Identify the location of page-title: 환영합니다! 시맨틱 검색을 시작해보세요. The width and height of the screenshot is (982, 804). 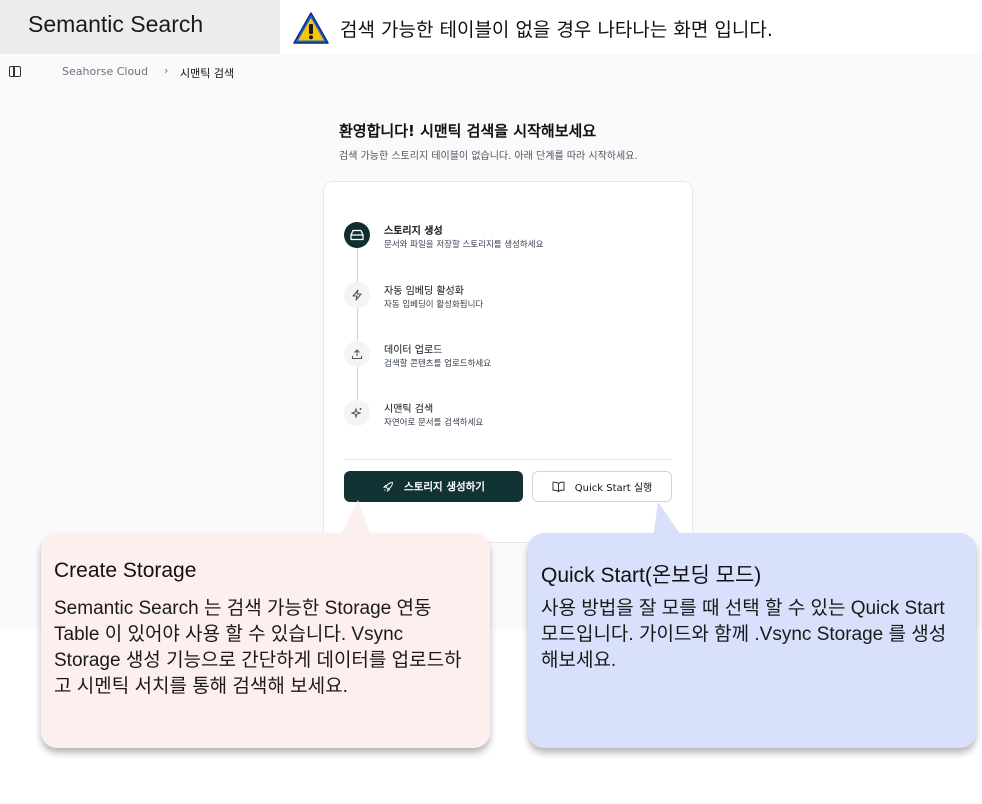
(468, 131).